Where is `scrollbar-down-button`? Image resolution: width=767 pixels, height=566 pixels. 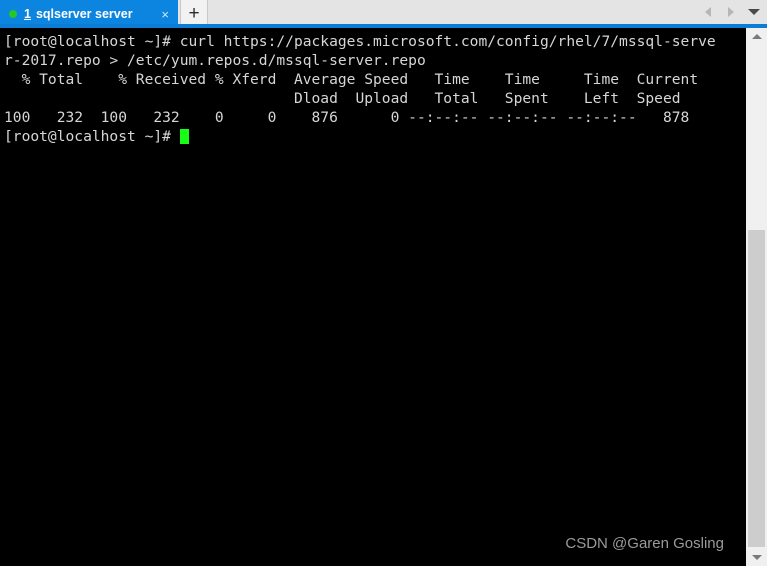
scrollbar-down-button is located at coordinates (756, 557).